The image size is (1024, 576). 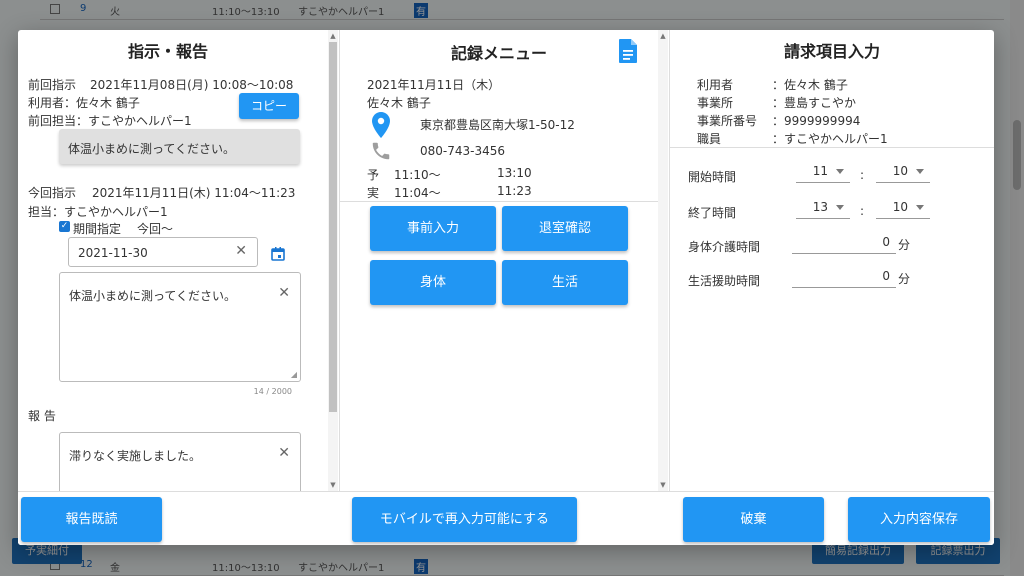 What do you see at coordinates (381, 151) in the screenshot?
I see `phone-icon` at bounding box center [381, 151].